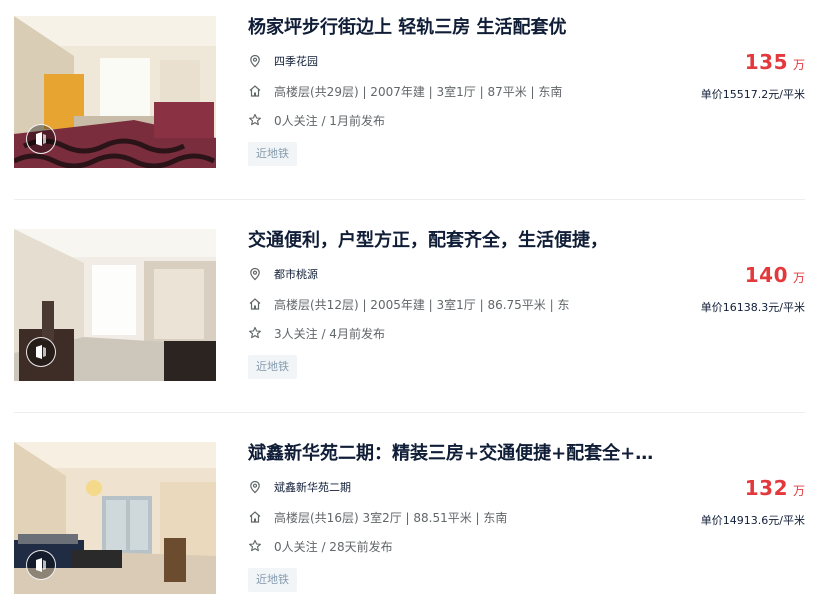  Describe the element at coordinates (312, 487) in the screenshot. I see `community-link: 斌鑫新华苑二期` at that location.